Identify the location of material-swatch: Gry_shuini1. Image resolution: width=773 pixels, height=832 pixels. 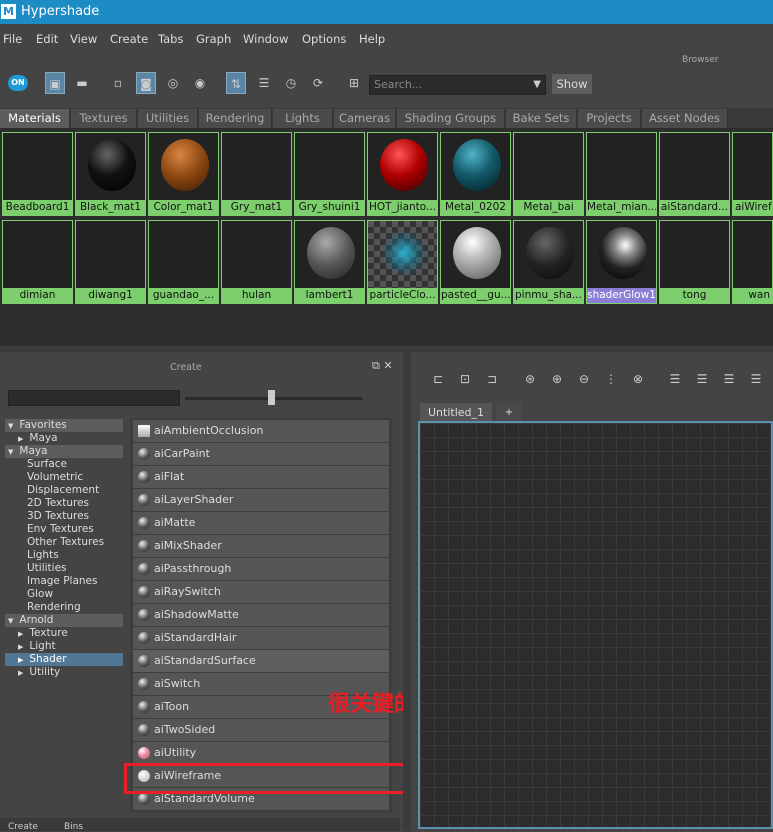
(329, 174).